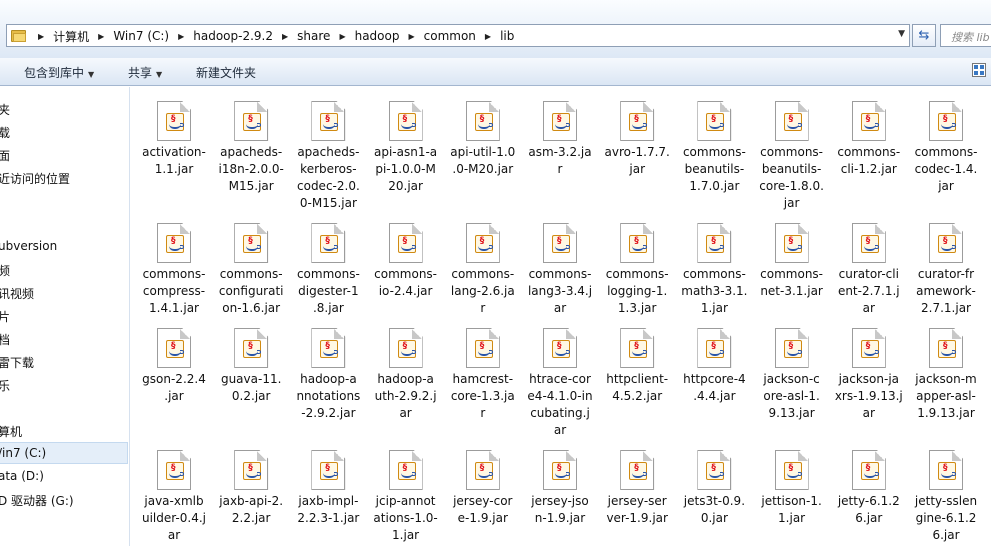 The height and width of the screenshot is (546, 991). Describe the element at coordinates (946, 169) in the screenshot. I see `file-name-line: codec-1.4.` at that location.